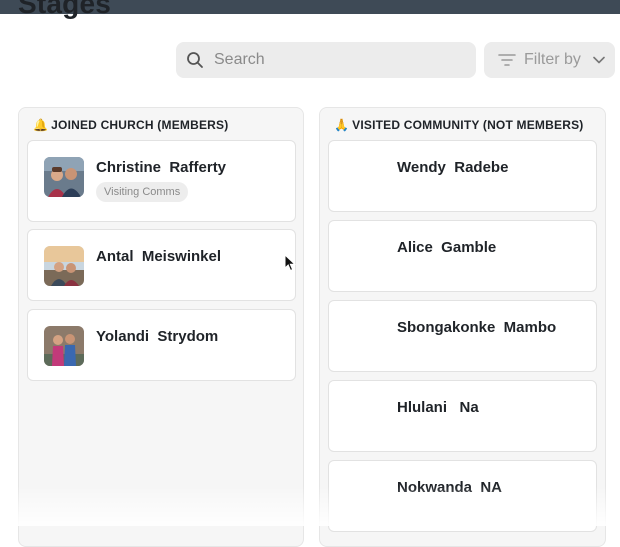 Image resolution: width=620 pixels, height=547 pixels. Describe the element at coordinates (438, 407) in the screenshot. I see `person-name: Hlulani Na` at that location.